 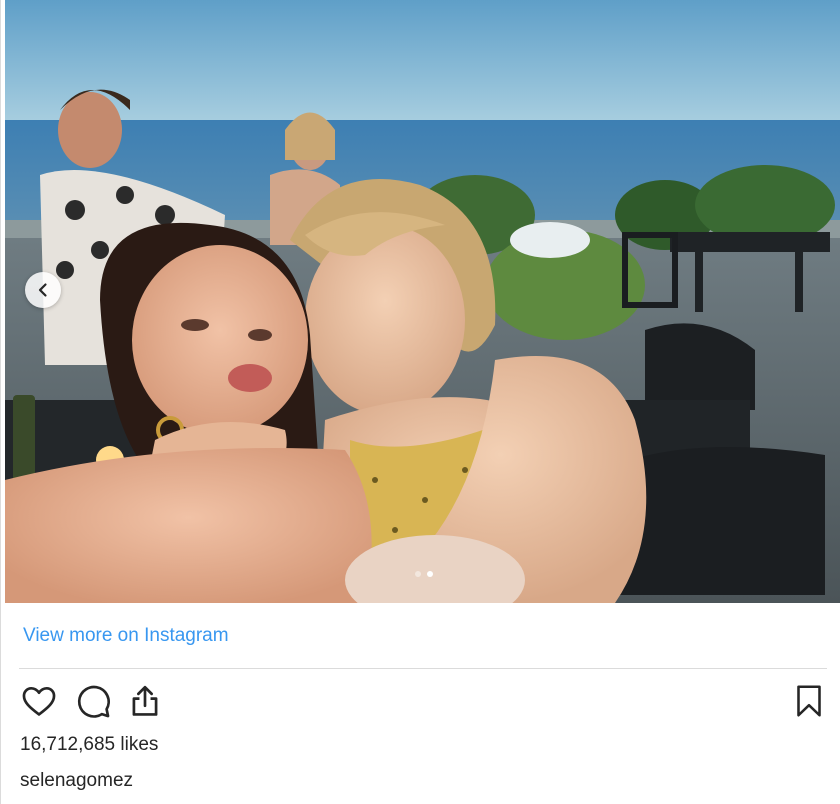 I want to click on chevron-left-icon, so click(x=42, y=290).